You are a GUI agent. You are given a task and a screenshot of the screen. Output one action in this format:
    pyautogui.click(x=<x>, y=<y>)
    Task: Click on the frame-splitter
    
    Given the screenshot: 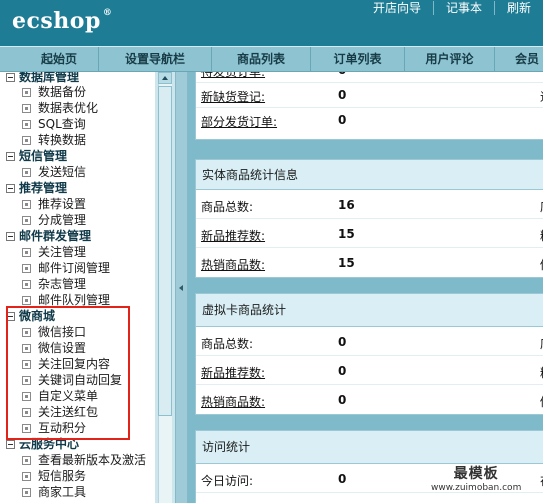 What is the action you would take?
    pyautogui.click(x=181, y=287)
    